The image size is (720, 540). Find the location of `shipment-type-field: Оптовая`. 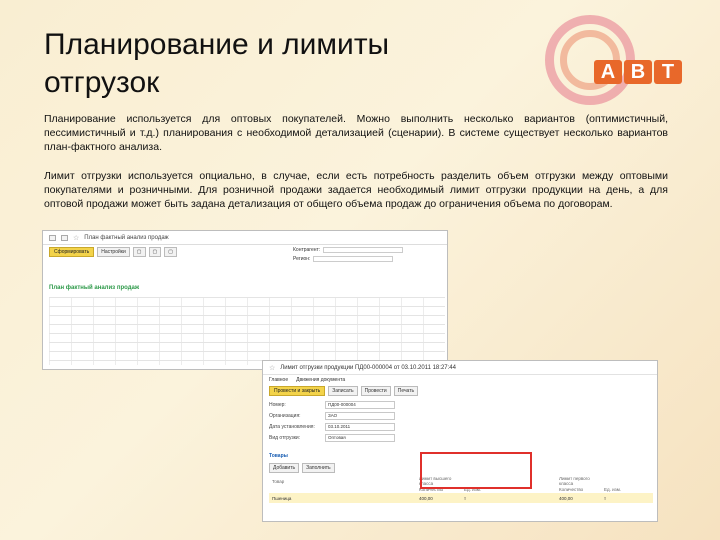

shipment-type-field: Оптовая is located at coordinates (360, 438).